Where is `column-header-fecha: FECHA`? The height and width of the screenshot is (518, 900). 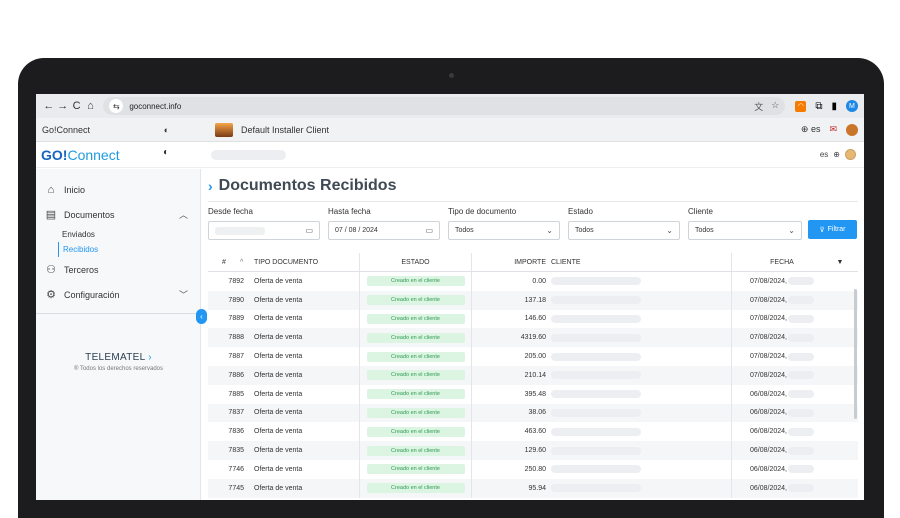 column-header-fecha: FECHA is located at coordinates (782, 262).